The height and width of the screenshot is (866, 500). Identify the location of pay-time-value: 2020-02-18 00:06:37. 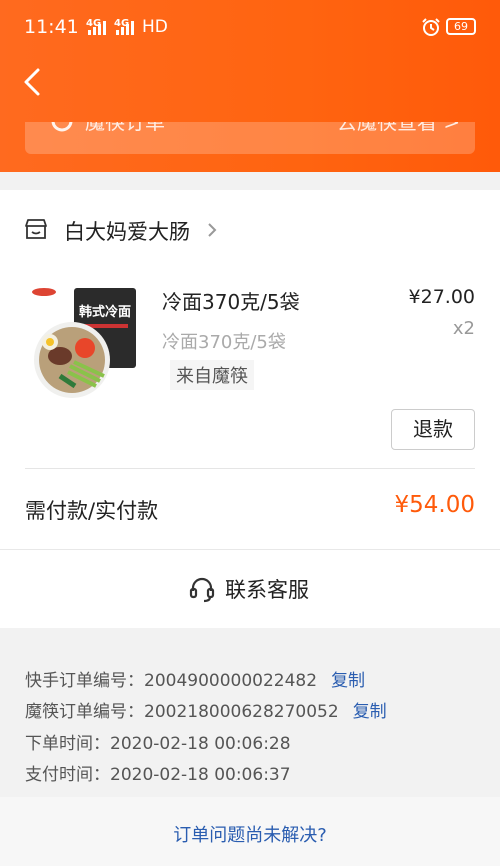
(200, 775).